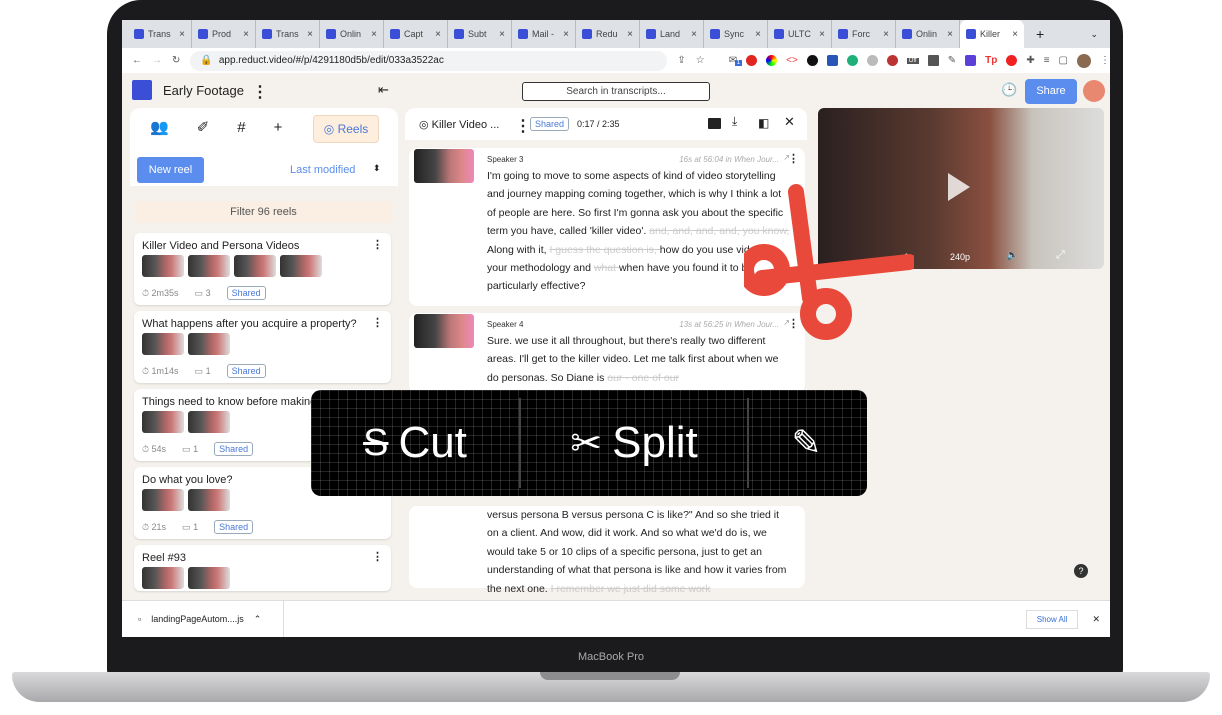 The image size is (1222, 715). Describe the element at coordinates (202, 292) in the screenshot. I see `clip-count: ▭ 3` at that location.